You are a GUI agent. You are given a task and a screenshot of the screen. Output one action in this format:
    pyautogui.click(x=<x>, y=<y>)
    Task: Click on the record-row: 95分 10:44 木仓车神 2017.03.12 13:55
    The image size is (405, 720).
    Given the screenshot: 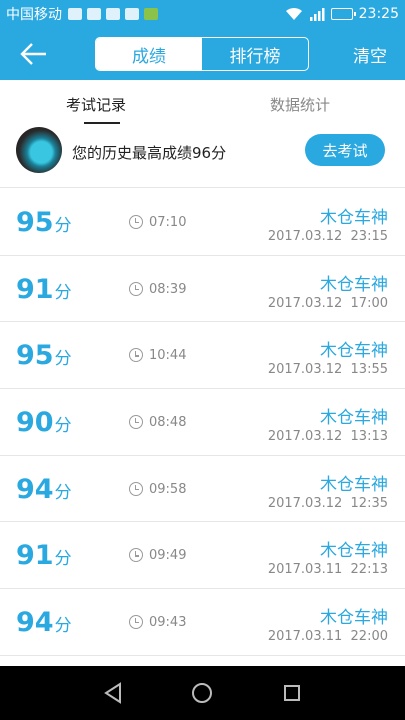 What is the action you would take?
    pyautogui.click(x=202, y=356)
    